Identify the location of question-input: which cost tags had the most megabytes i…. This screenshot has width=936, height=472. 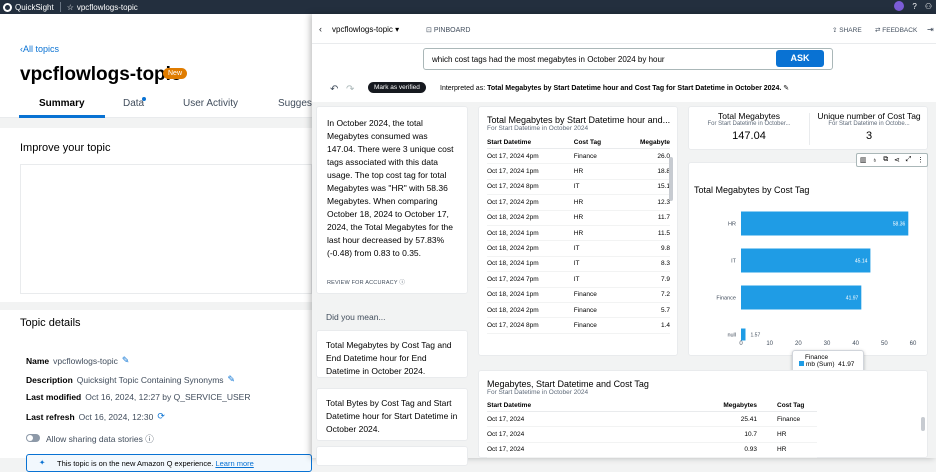
(628, 59).